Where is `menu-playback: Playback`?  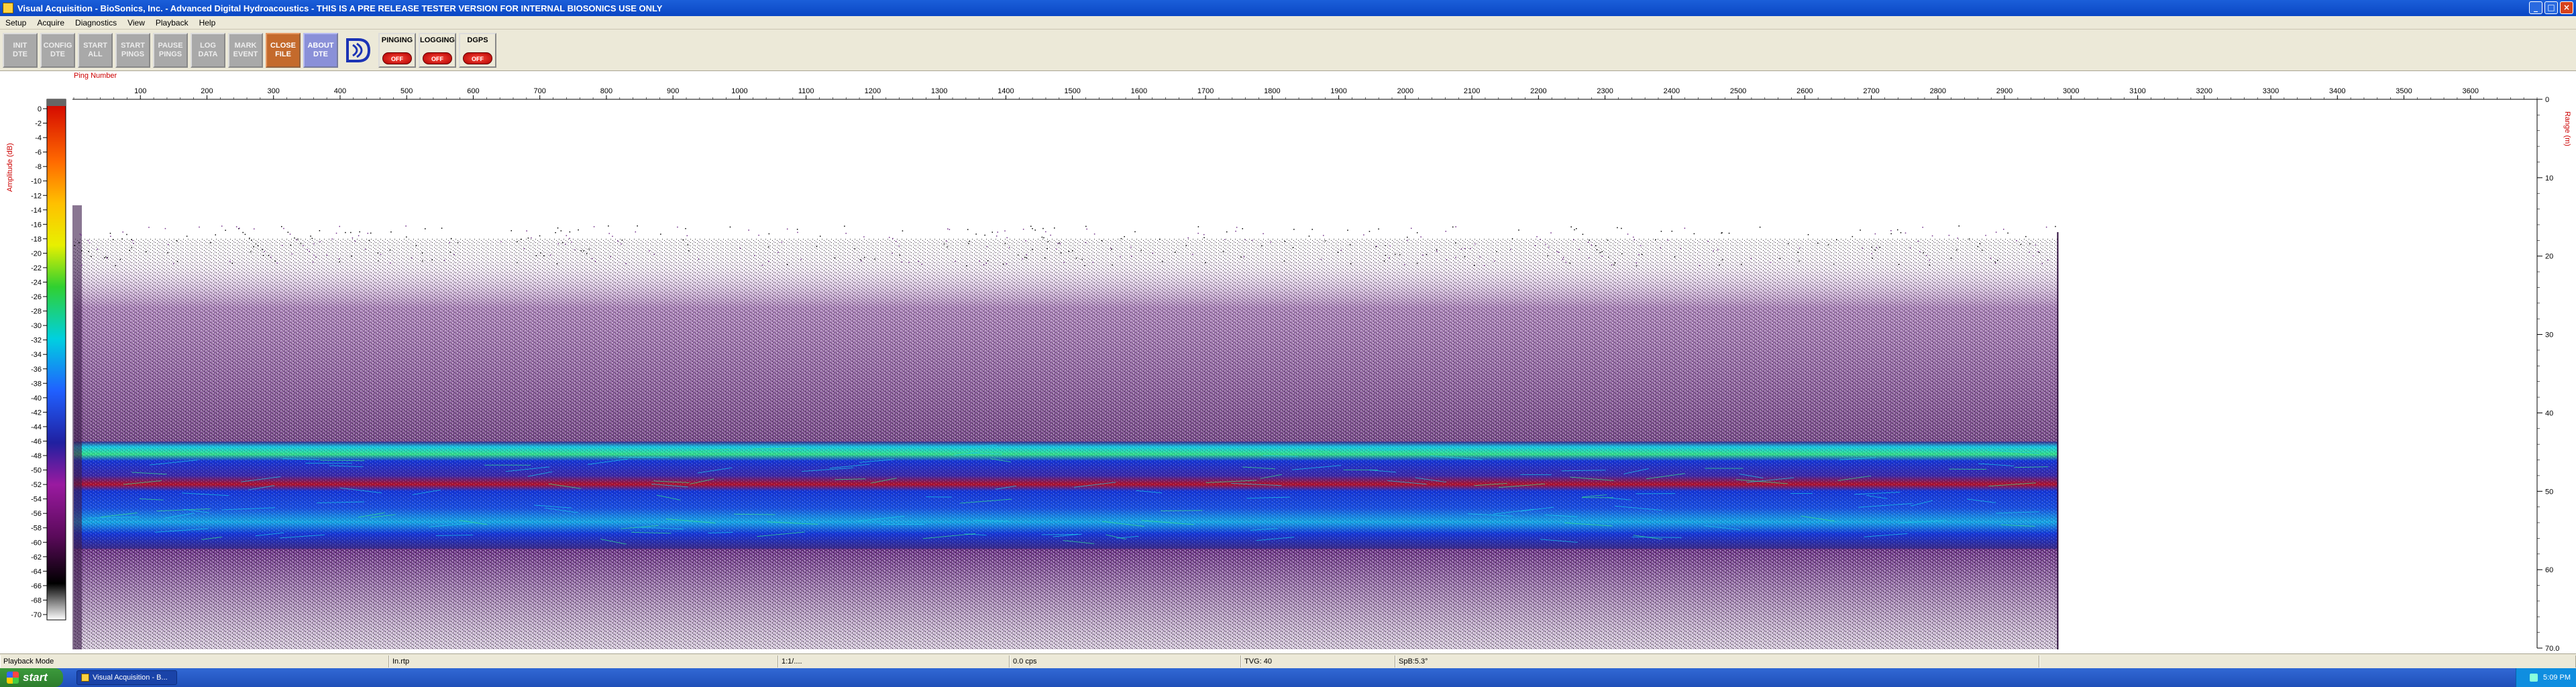
menu-playback: Playback is located at coordinates (172, 23).